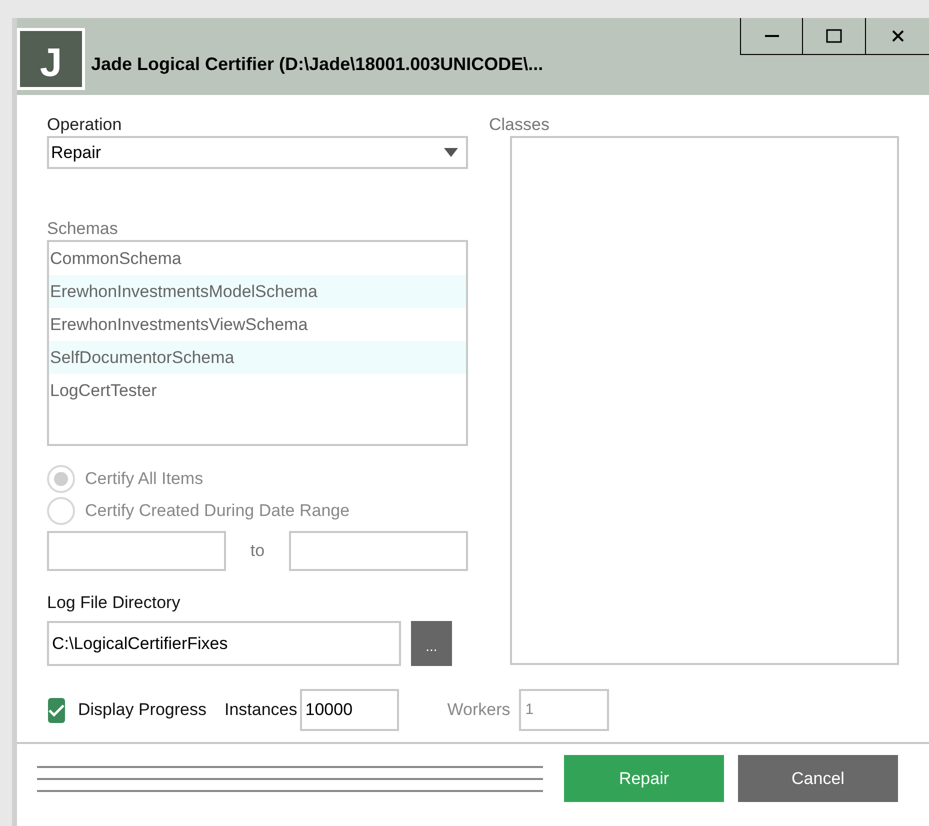 The height and width of the screenshot is (826, 929). What do you see at coordinates (144, 479) in the screenshot?
I see `radio-label: Certify All Items` at bounding box center [144, 479].